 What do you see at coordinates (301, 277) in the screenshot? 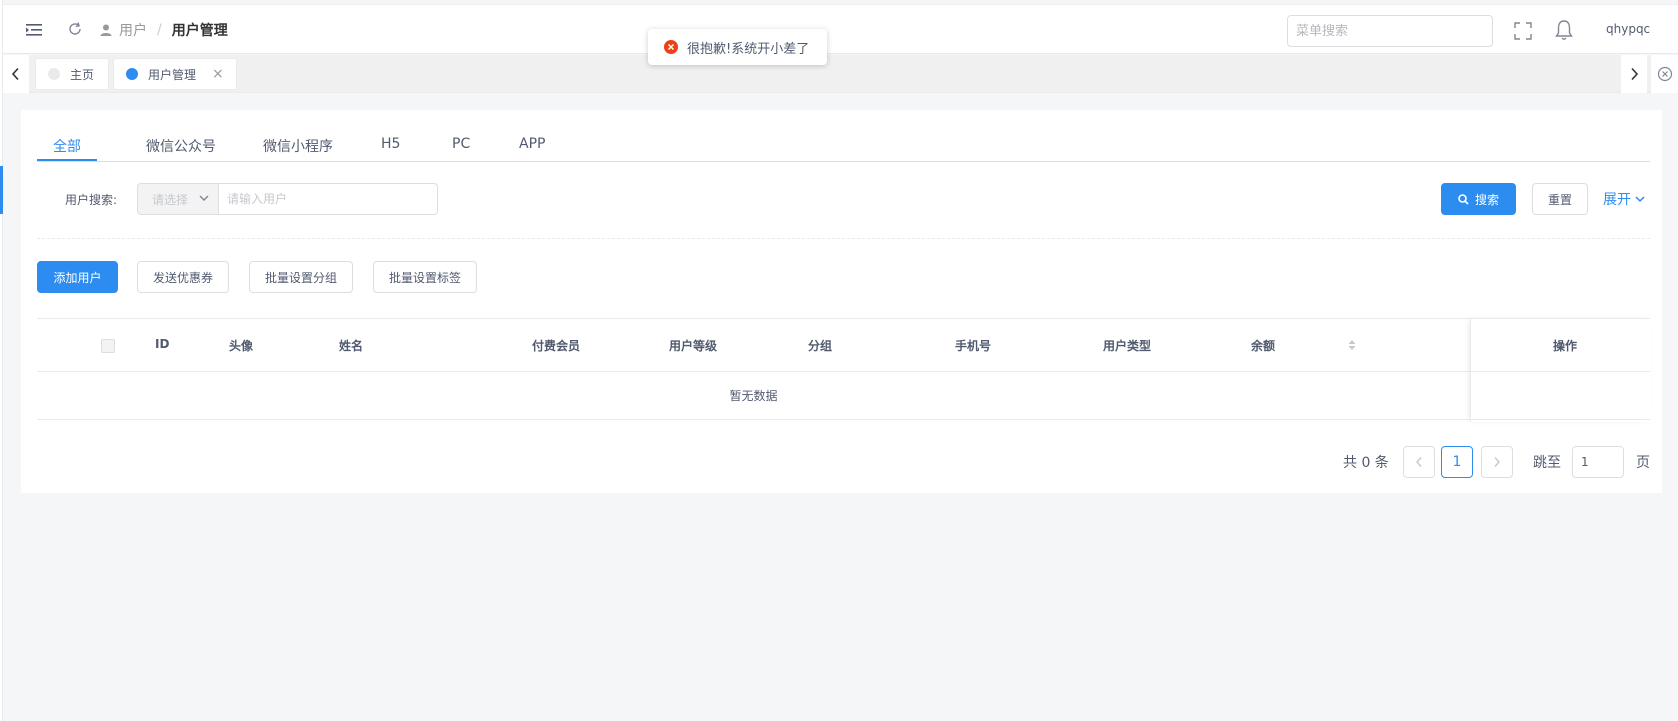
I see `batch-set-group-button: 批量设置分组` at bounding box center [301, 277].